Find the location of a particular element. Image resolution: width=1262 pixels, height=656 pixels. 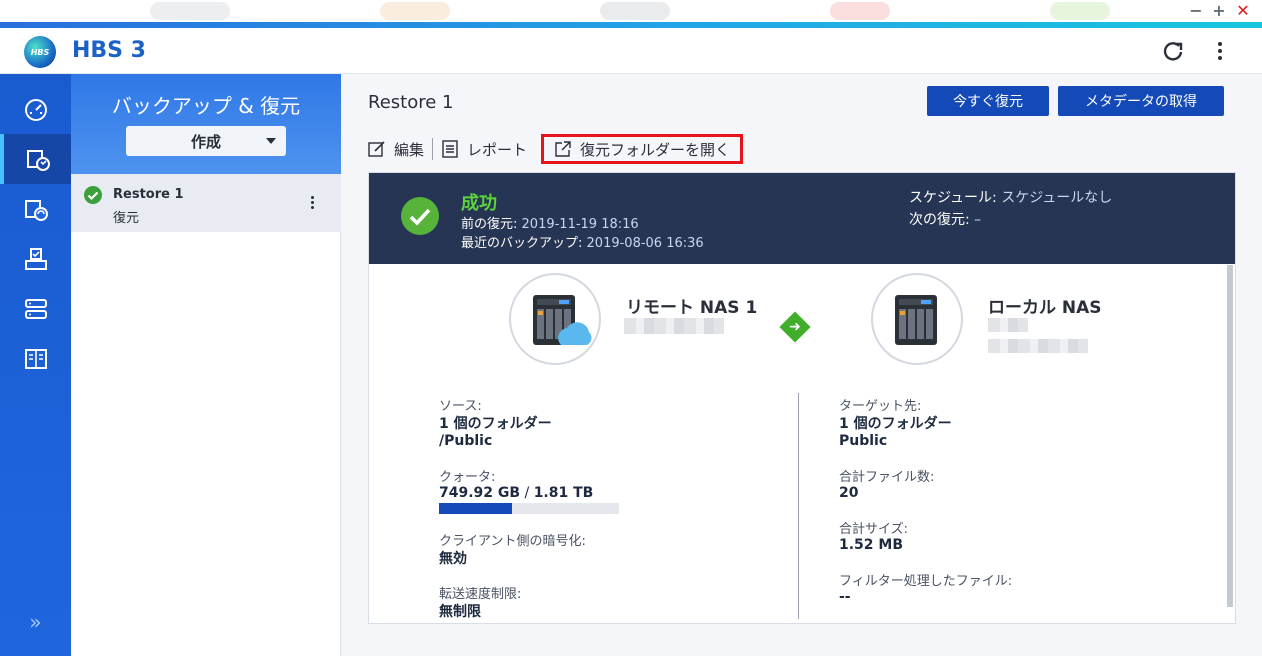

job-list-header: バックアップ & 復元 作成 is located at coordinates (206, 124).